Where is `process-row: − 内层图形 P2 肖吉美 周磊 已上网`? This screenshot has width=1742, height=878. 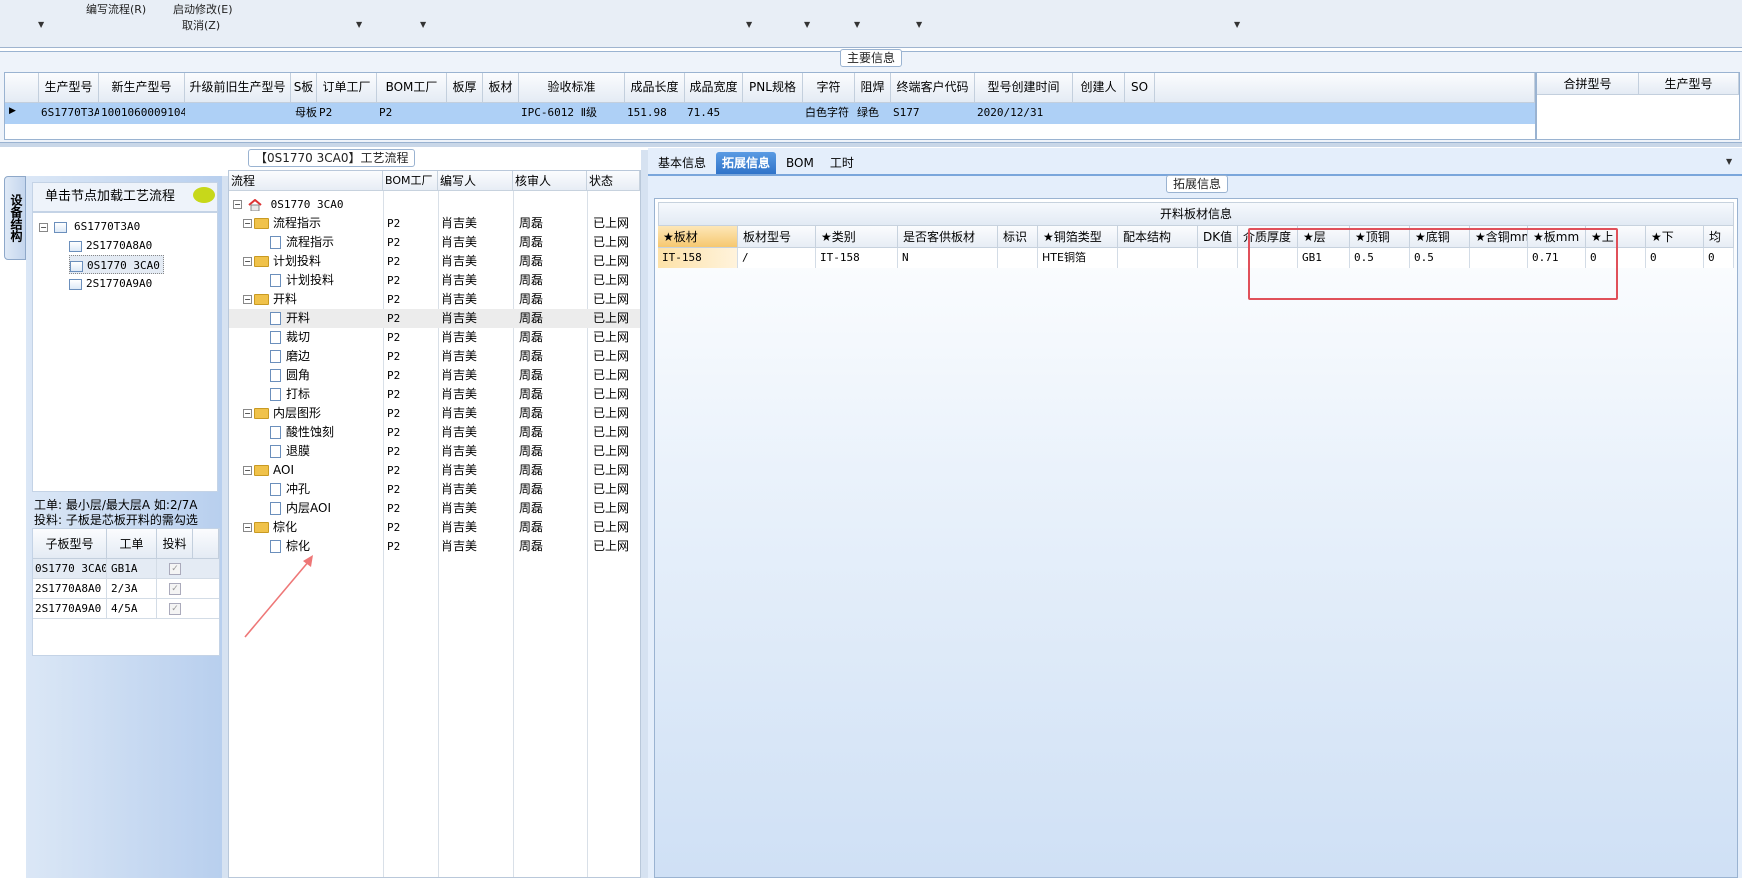 process-row: − 内层图形 P2 肖吉美 周磊 已上网 is located at coordinates (434, 413).